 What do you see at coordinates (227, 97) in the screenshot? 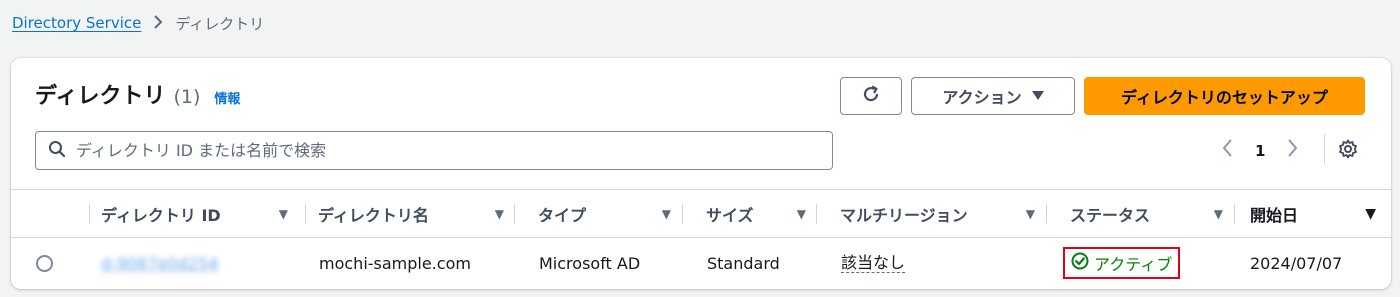
I see `info-link: 情報` at bounding box center [227, 97].